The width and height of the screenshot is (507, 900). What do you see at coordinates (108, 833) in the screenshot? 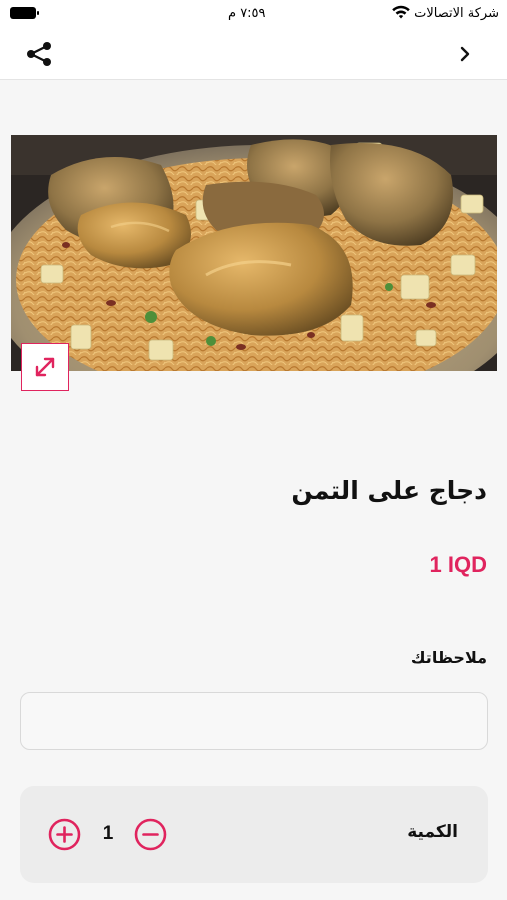
I see `quantity-value: 1` at bounding box center [108, 833].